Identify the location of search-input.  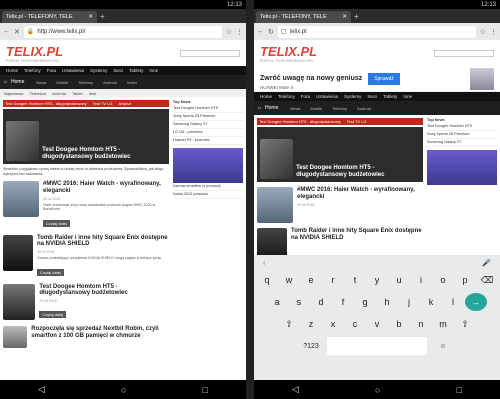
(464, 53).